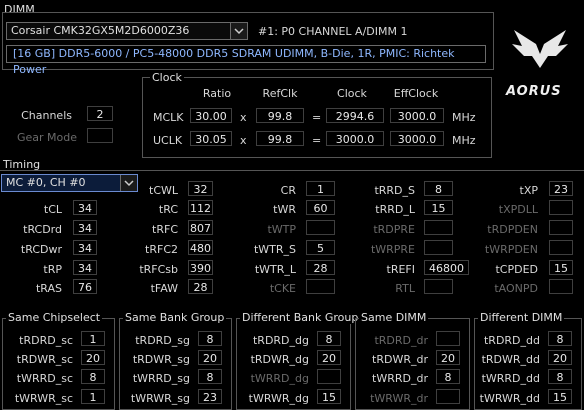 The width and height of the screenshot is (584, 410). I want to click on turnaround-label: tRDRD_sc, so click(46, 340).